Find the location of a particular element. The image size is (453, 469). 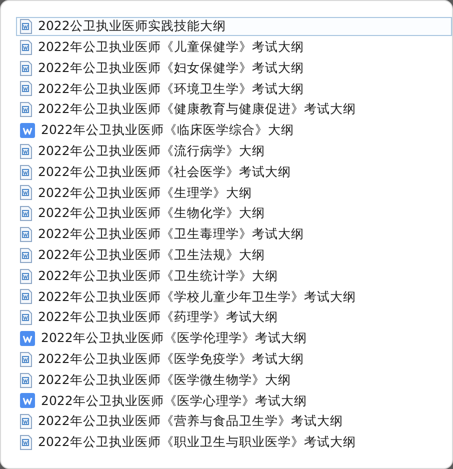

file-item: 2022年公卫执业医师《职业卫生与职业医学》考试大纲 is located at coordinates (234, 442).